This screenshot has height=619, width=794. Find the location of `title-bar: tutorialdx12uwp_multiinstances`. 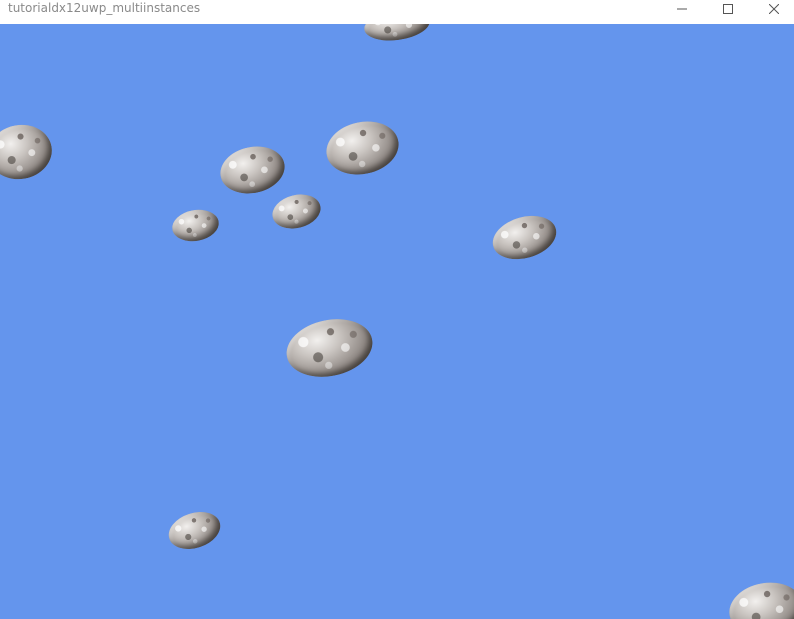

title-bar: tutorialdx12uwp_multiinstances is located at coordinates (397, 12).